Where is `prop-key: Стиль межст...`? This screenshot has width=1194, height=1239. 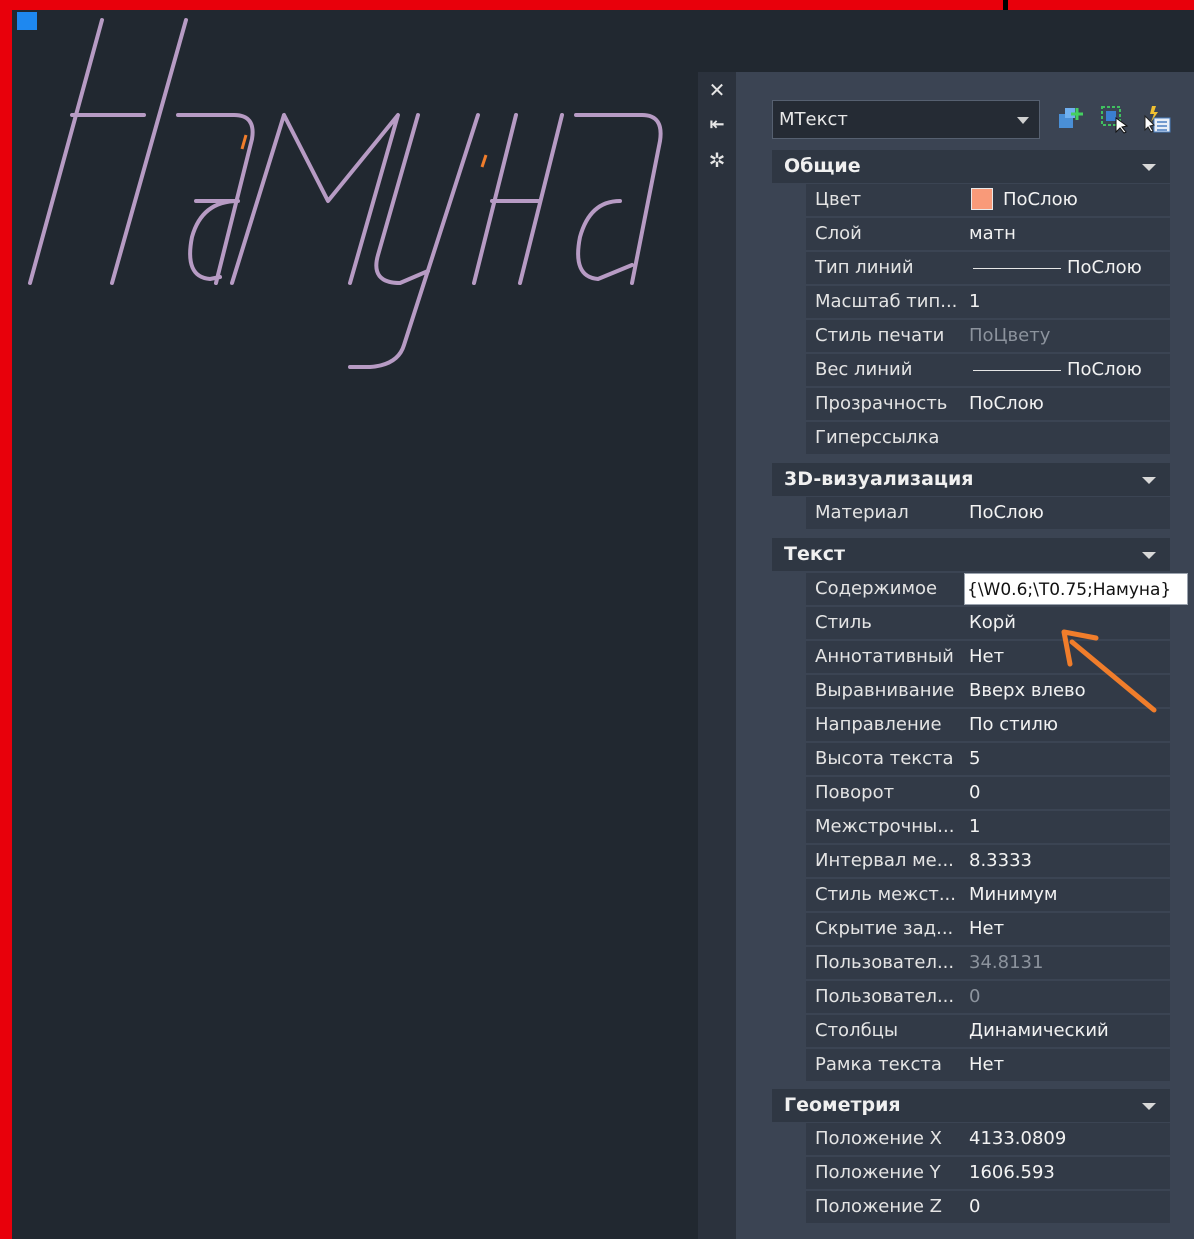
prop-key: Стиль межст... is located at coordinates (886, 894).